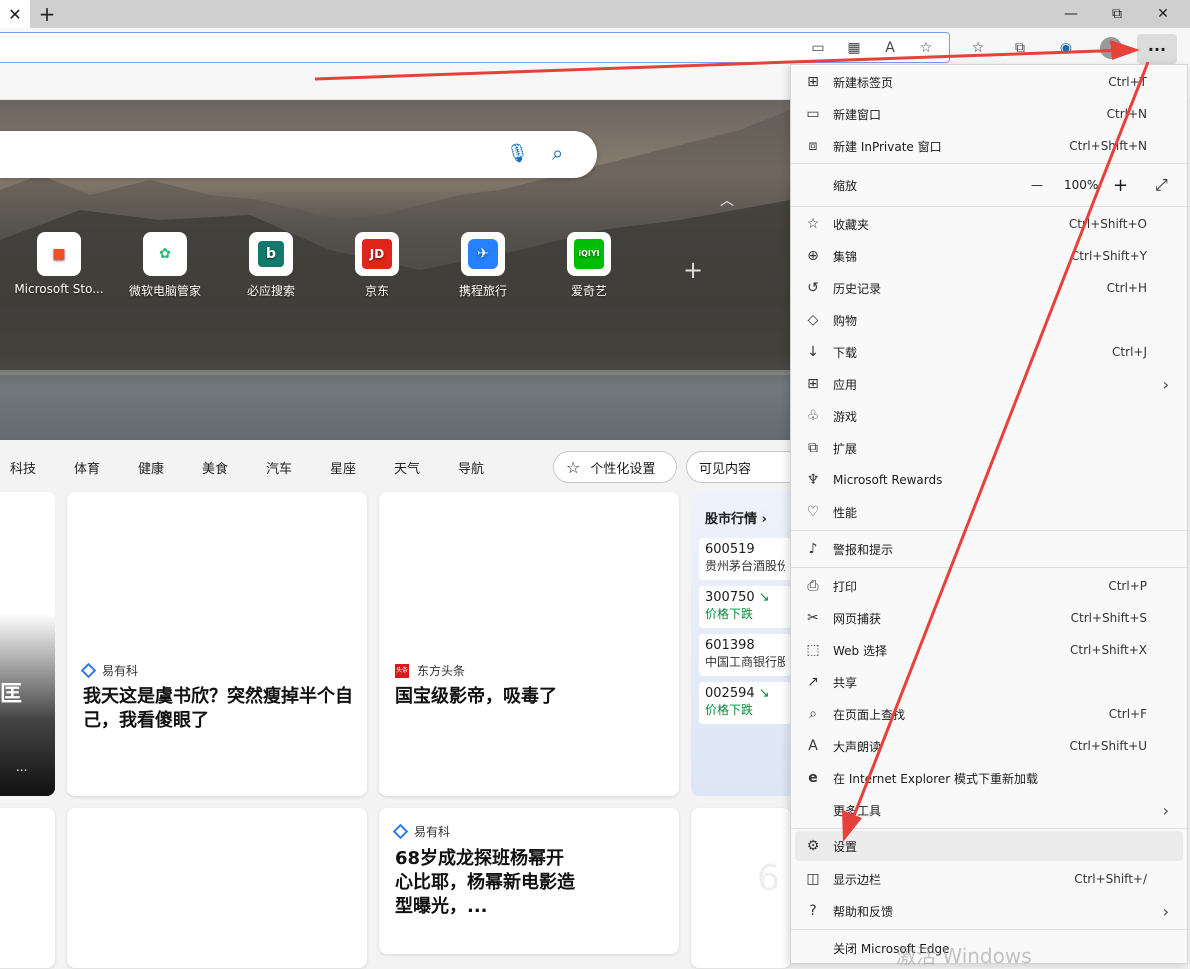 This screenshot has height=969, width=1190. I want to click on source-name: 易有科, so click(432, 832).